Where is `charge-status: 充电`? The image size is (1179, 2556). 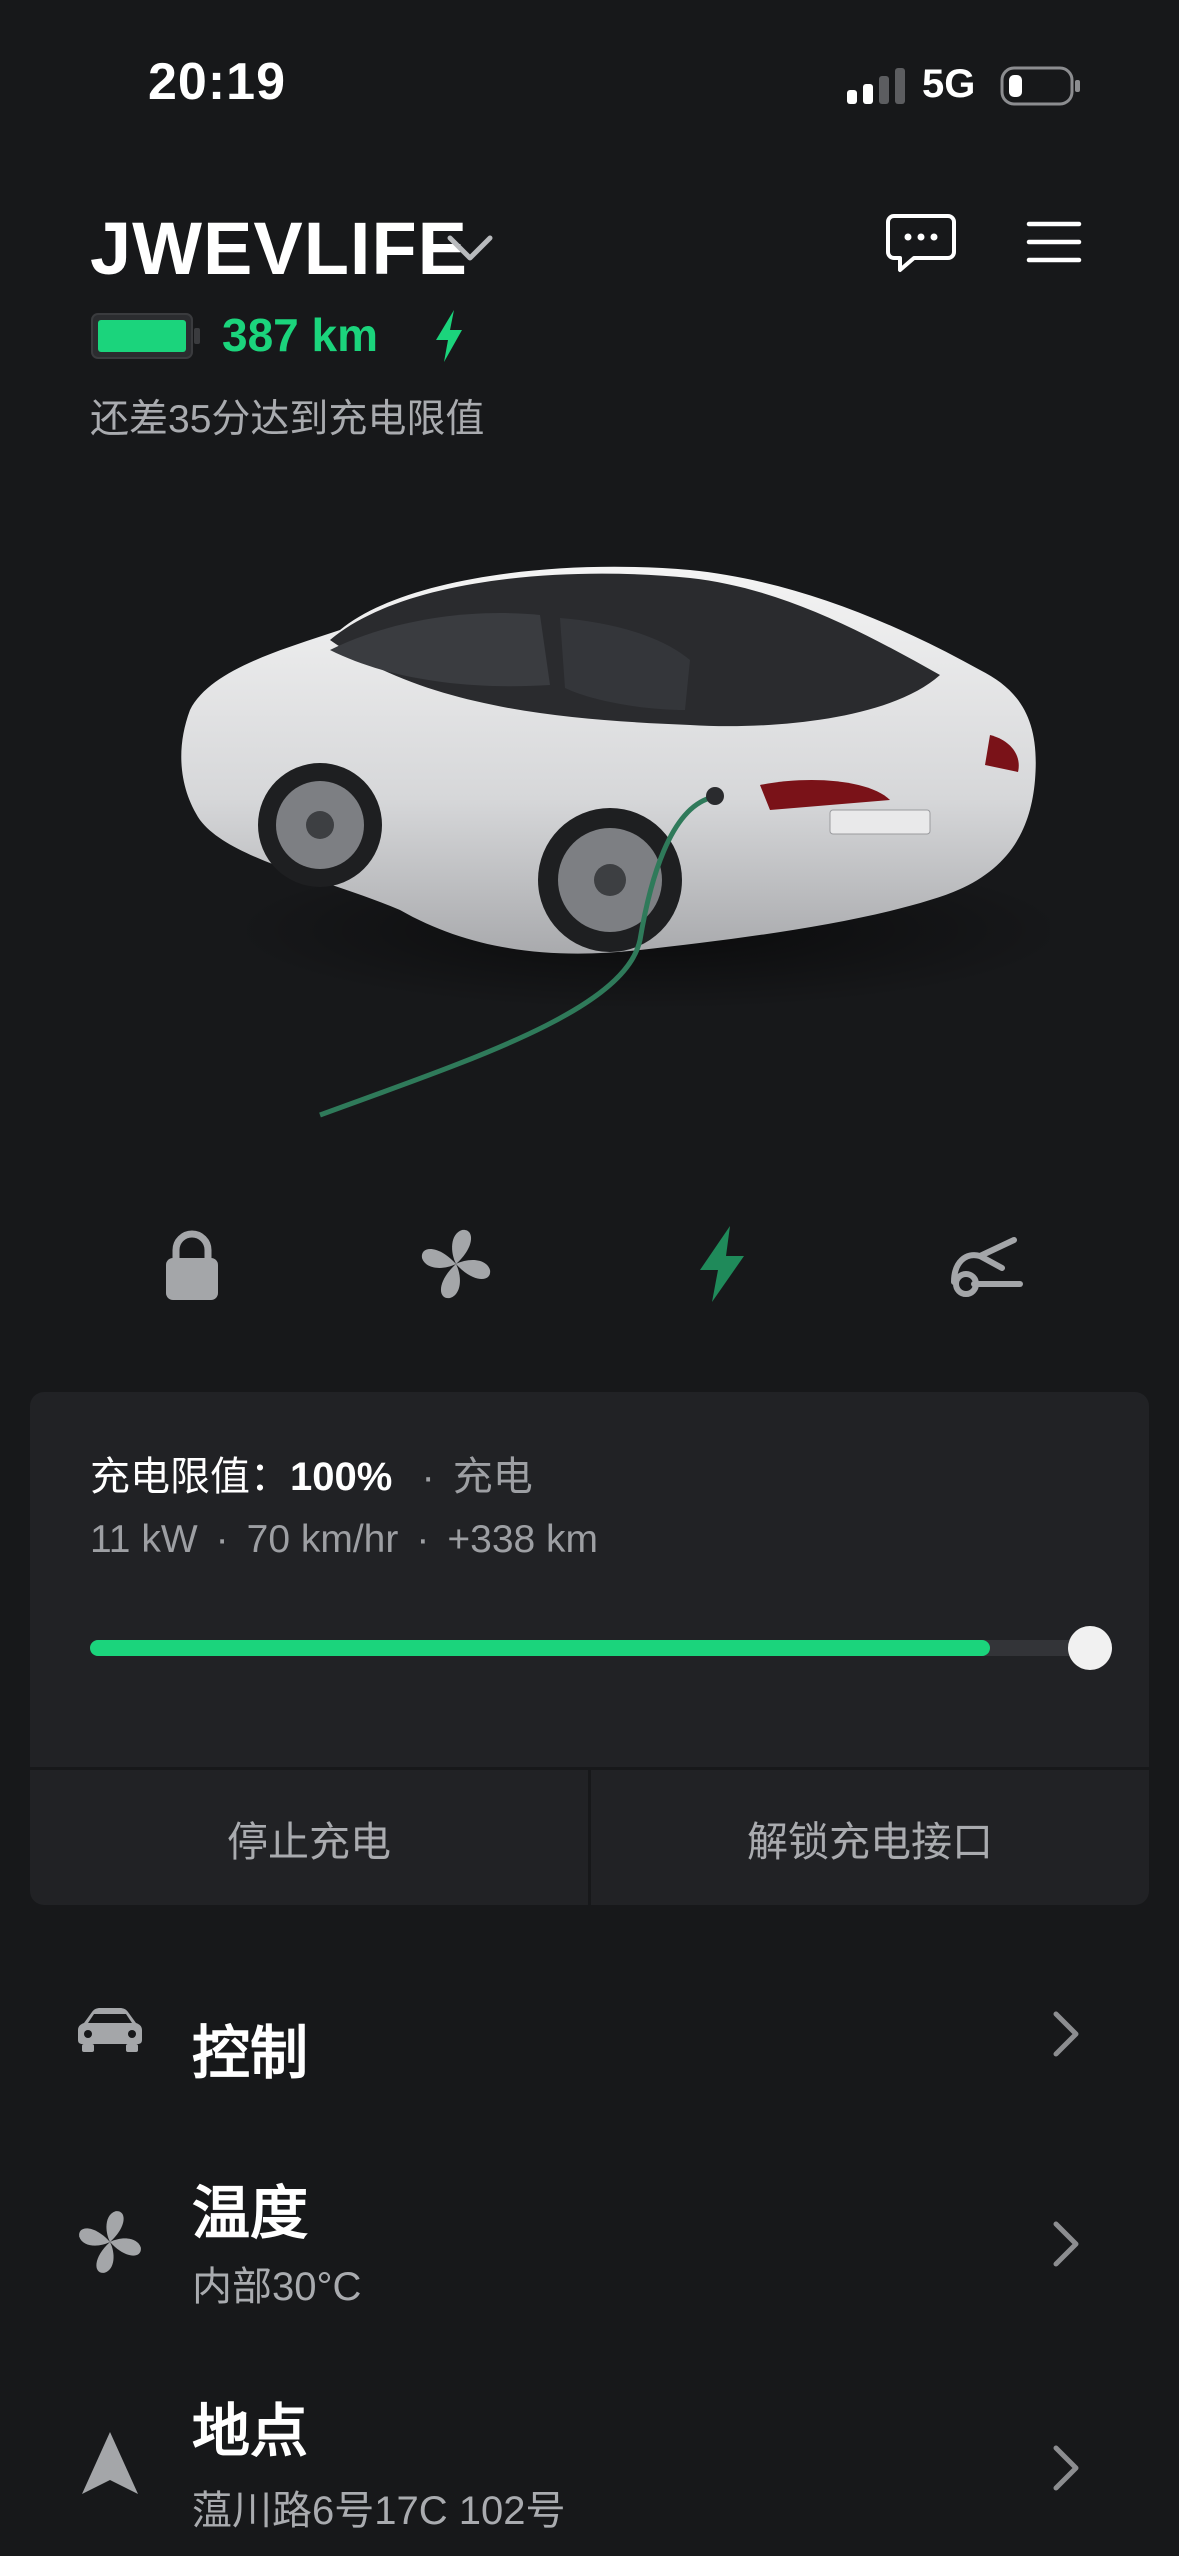 charge-status: 充电 is located at coordinates (492, 1477).